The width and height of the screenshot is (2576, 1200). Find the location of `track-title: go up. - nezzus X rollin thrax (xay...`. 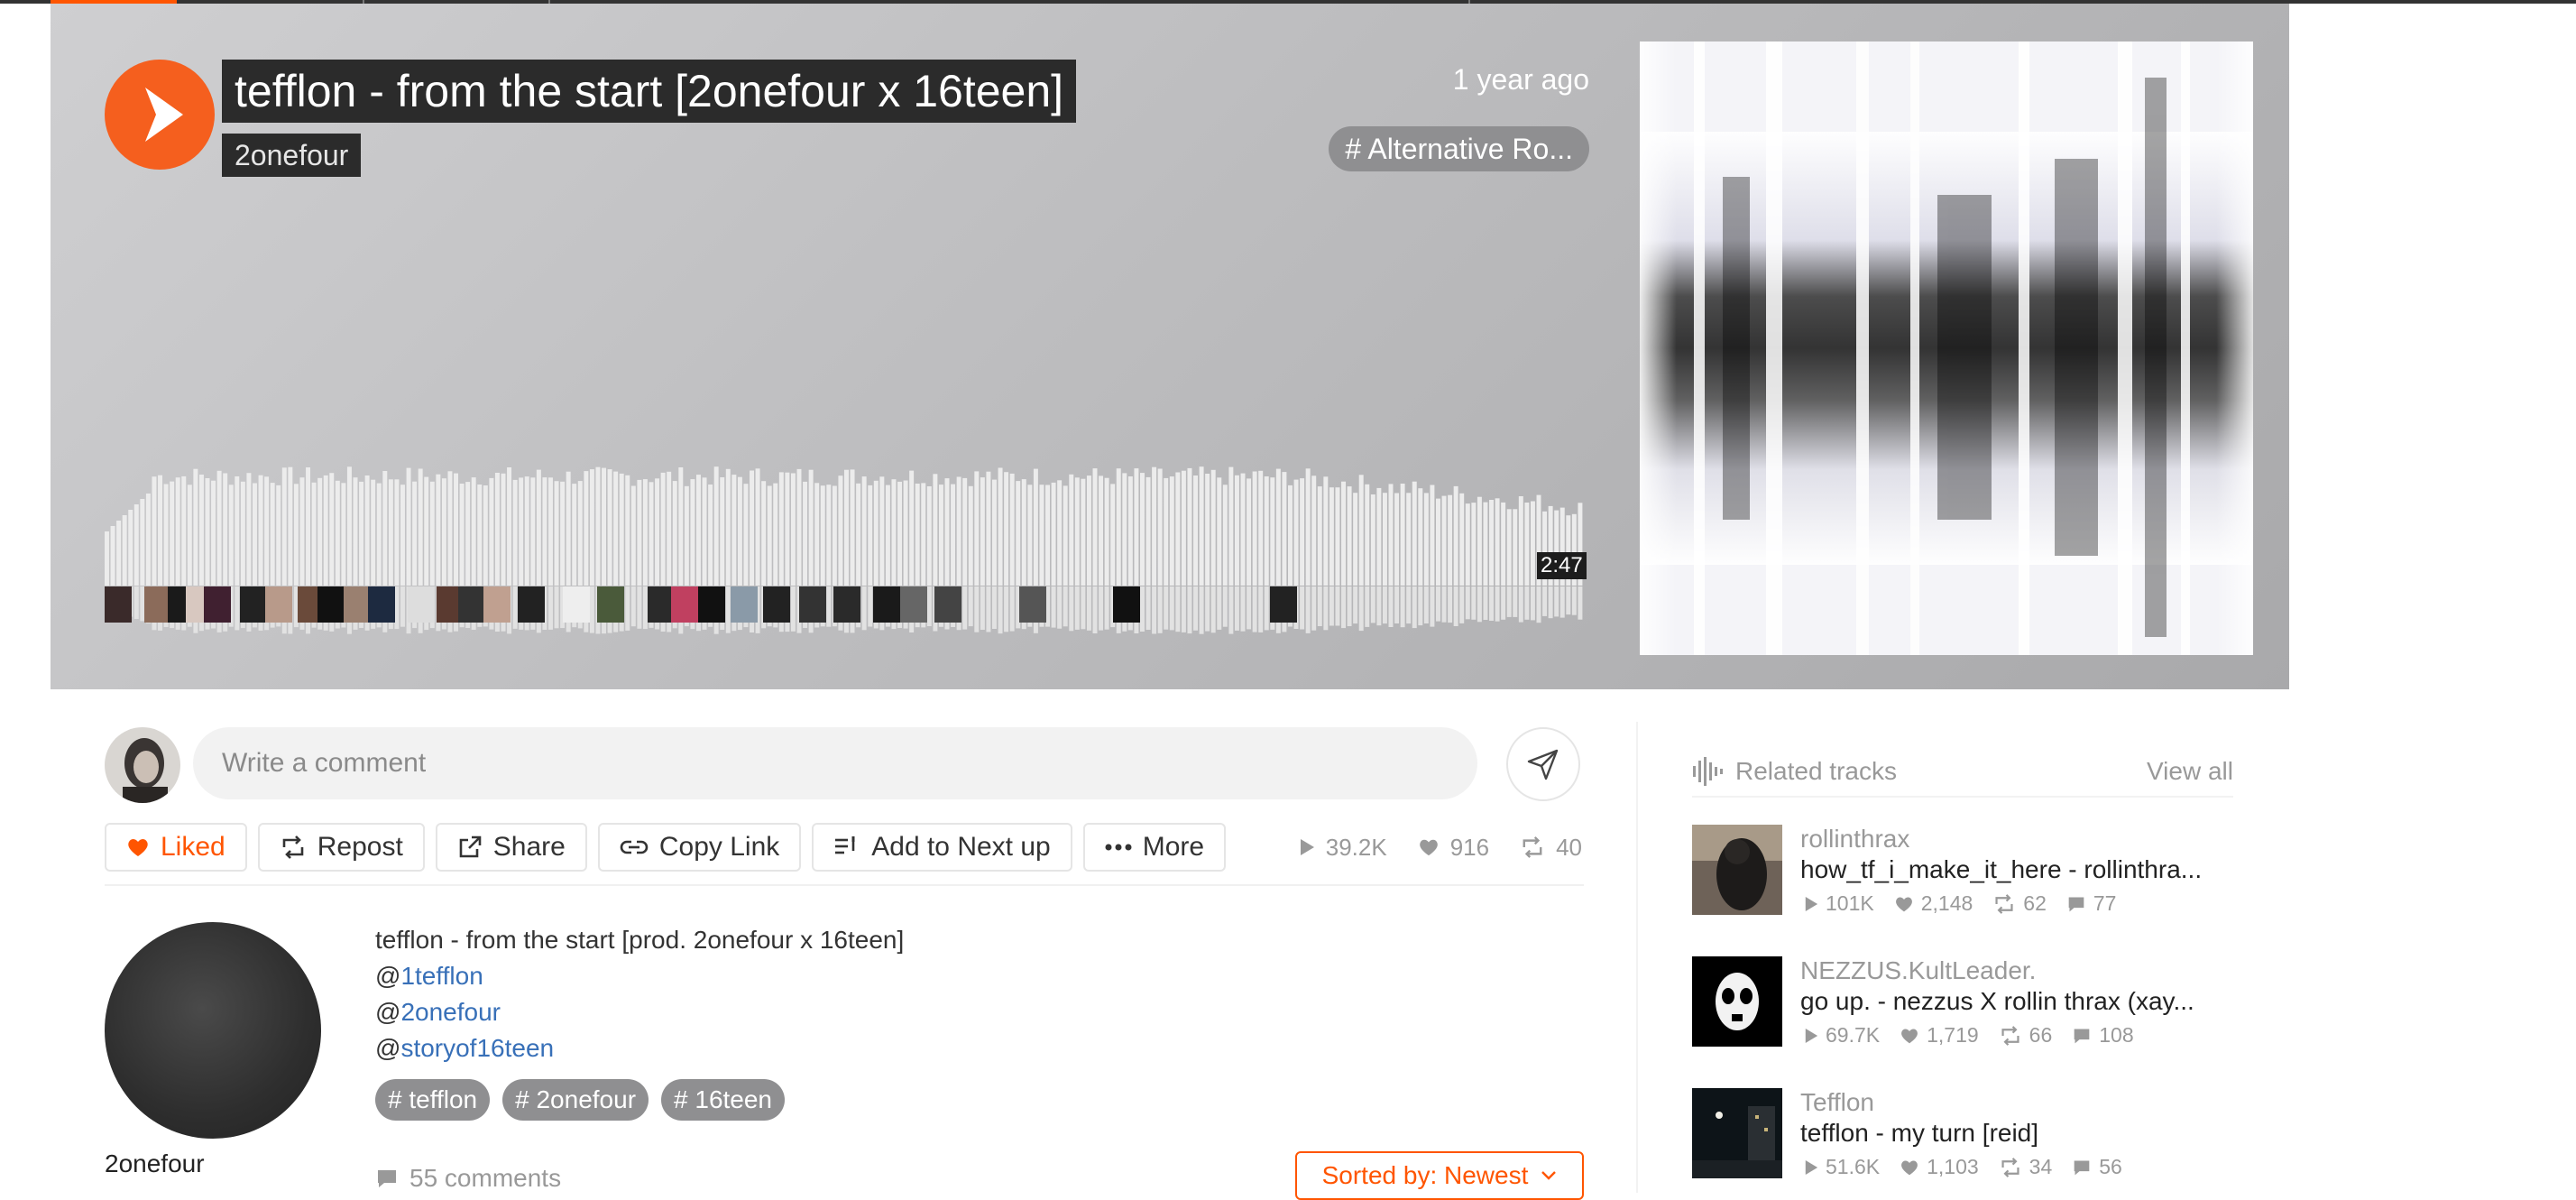

track-title: go up. - nezzus X rollin thrax (xay... is located at coordinates (1997, 1001).